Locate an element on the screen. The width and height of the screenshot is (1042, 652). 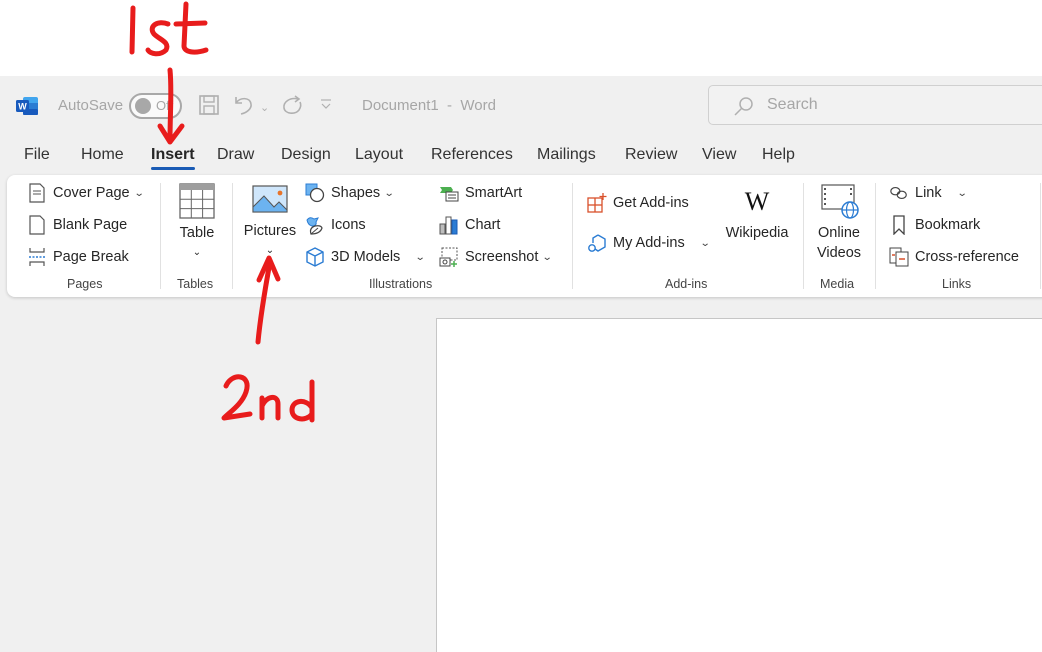
icons-icon is located at coordinates (315, 225).